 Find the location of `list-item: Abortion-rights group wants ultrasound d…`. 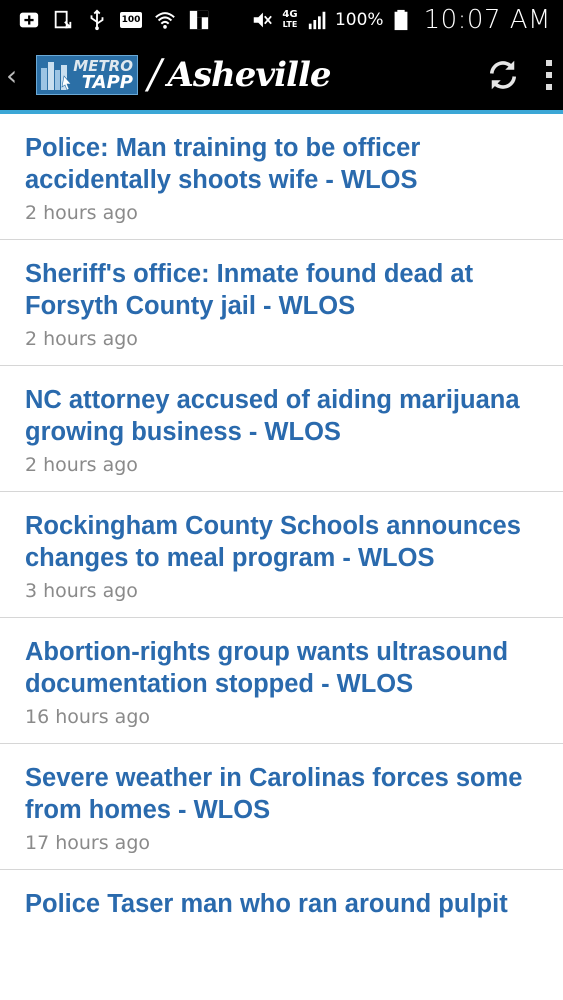

list-item: Abortion-rights group wants ultrasound d… is located at coordinates (281, 681).